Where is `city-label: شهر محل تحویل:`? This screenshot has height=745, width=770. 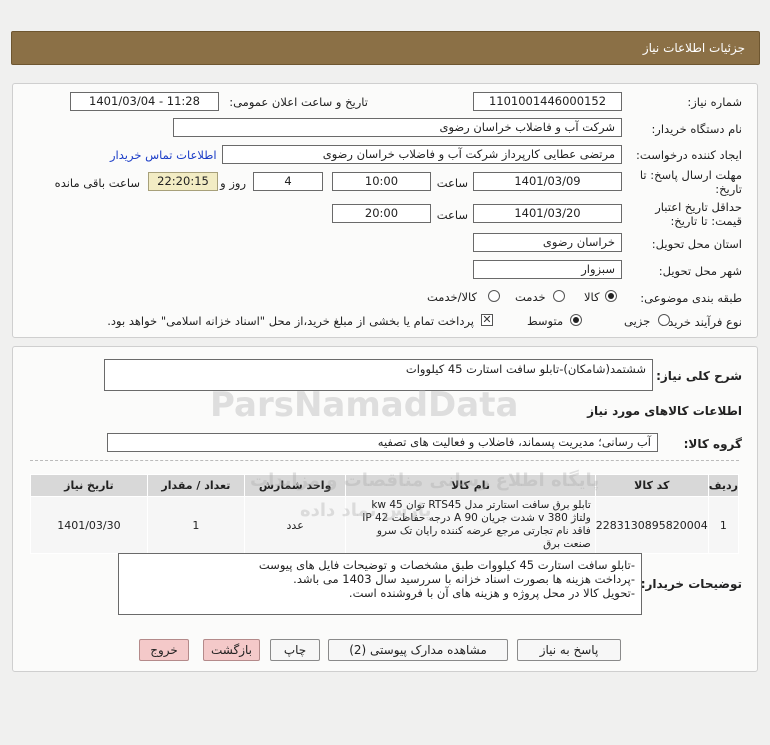 city-label: شهر محل تحویل: is located at coordinates (700, 271).